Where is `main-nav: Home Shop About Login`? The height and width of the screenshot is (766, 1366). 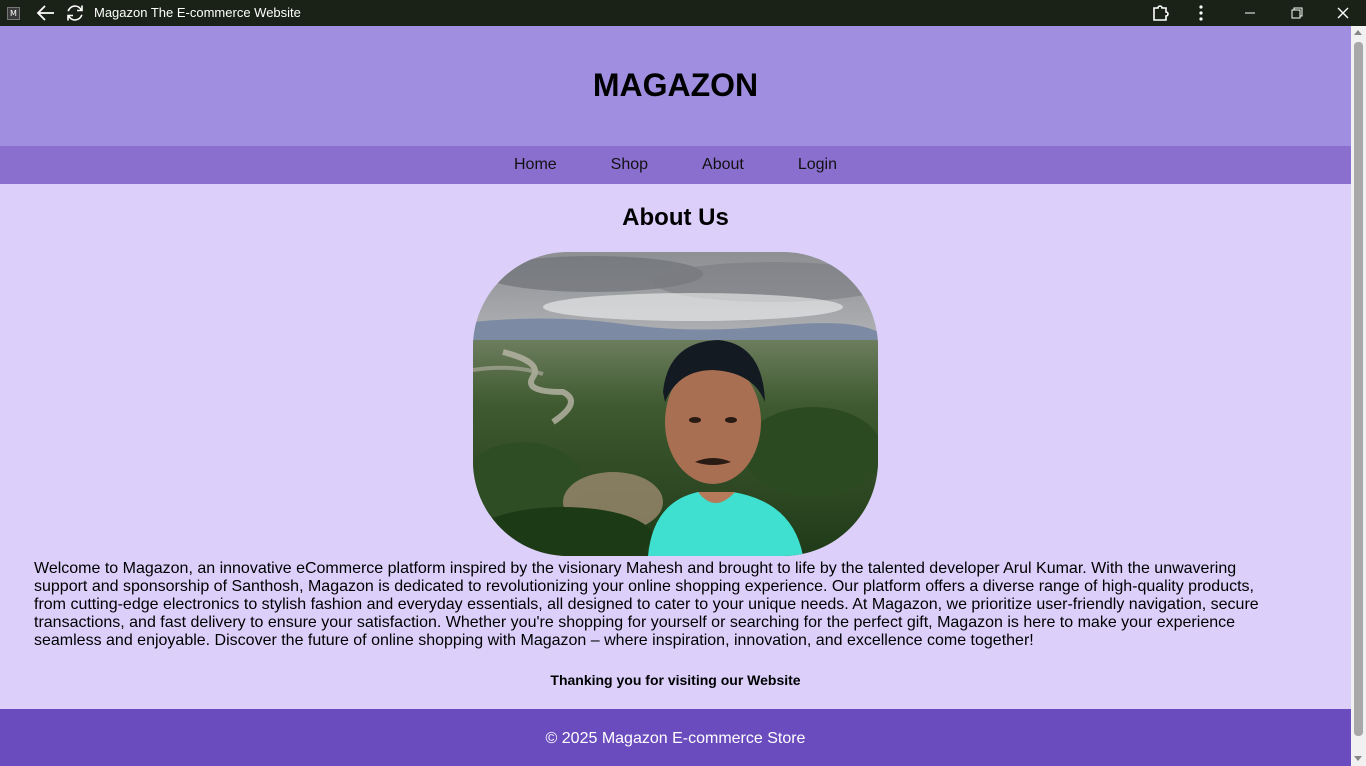 main-nav: Home Shop About Login is located at coordinates (675, 165).